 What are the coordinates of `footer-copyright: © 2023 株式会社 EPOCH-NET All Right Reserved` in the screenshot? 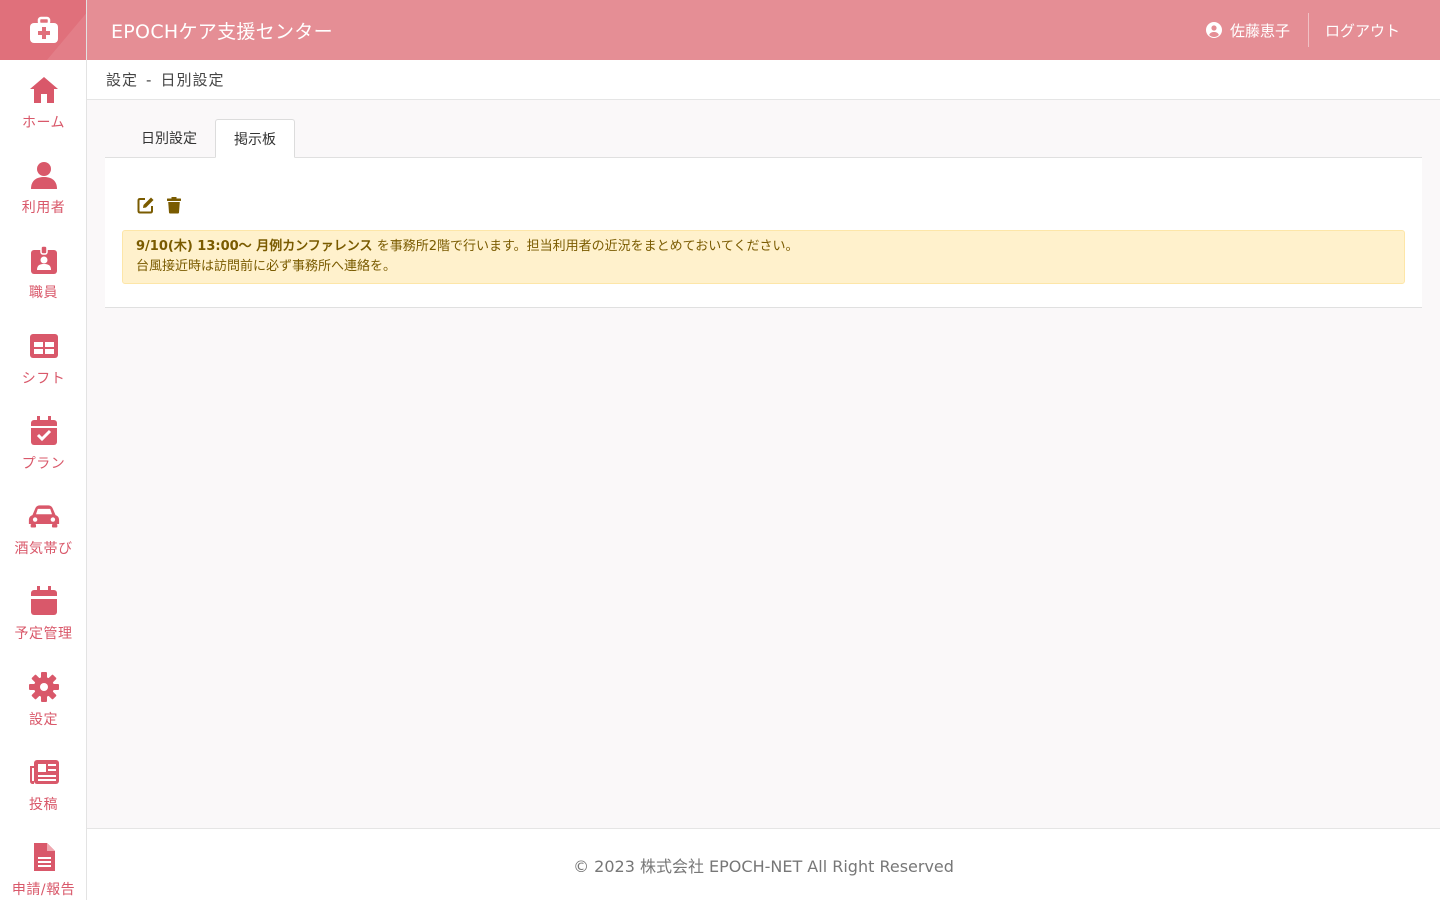 It's located at (763, 866).